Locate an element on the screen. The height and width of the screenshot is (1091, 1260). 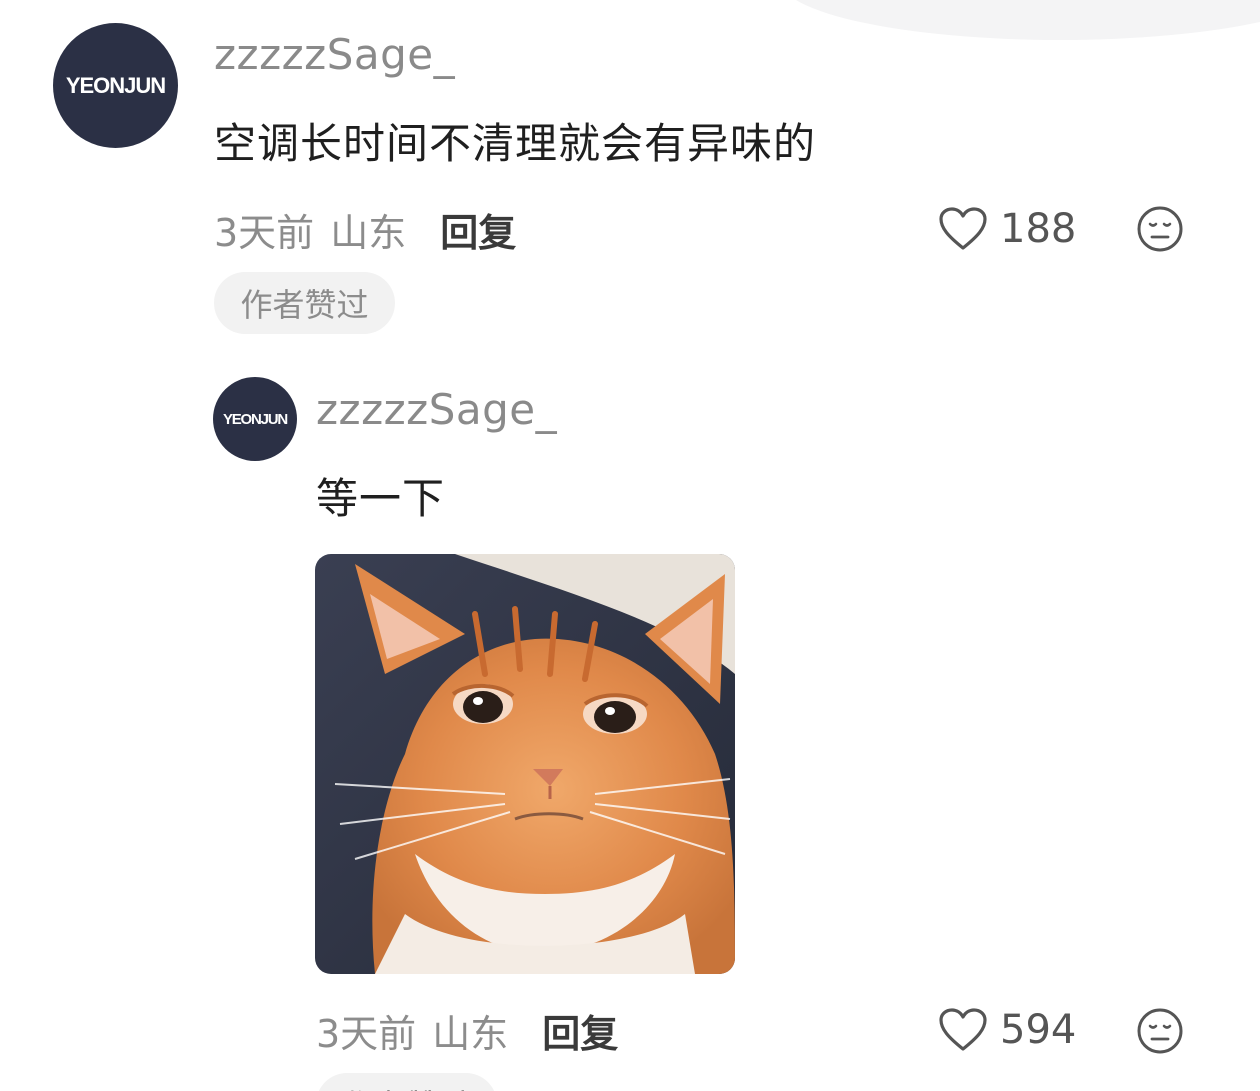
cat-sticker-image is located at coordinates (525, 764).